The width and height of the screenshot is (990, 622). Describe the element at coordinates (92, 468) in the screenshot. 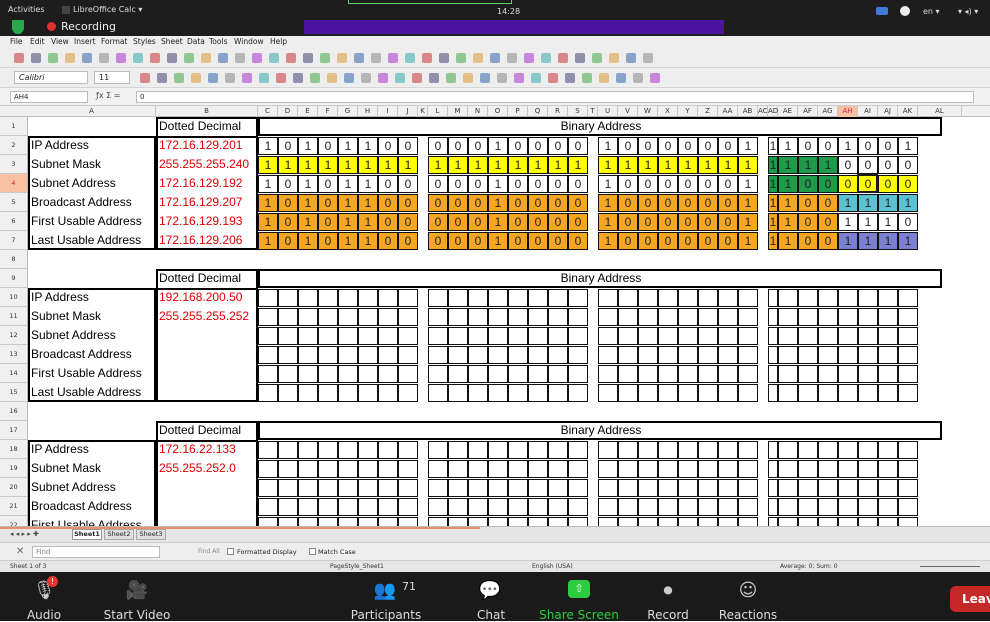

I see `row-label: Subnet Mask` at that location.